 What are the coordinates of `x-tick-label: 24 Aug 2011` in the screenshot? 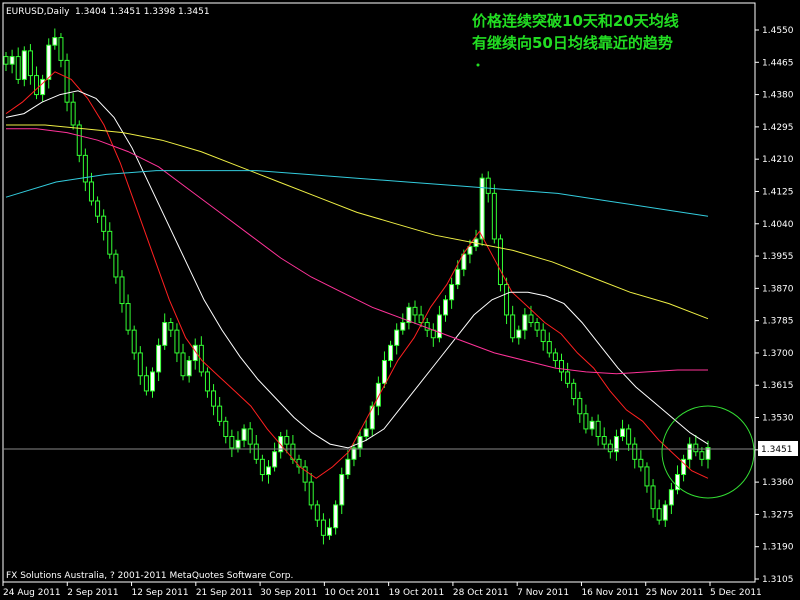 It's located at (32, 593).